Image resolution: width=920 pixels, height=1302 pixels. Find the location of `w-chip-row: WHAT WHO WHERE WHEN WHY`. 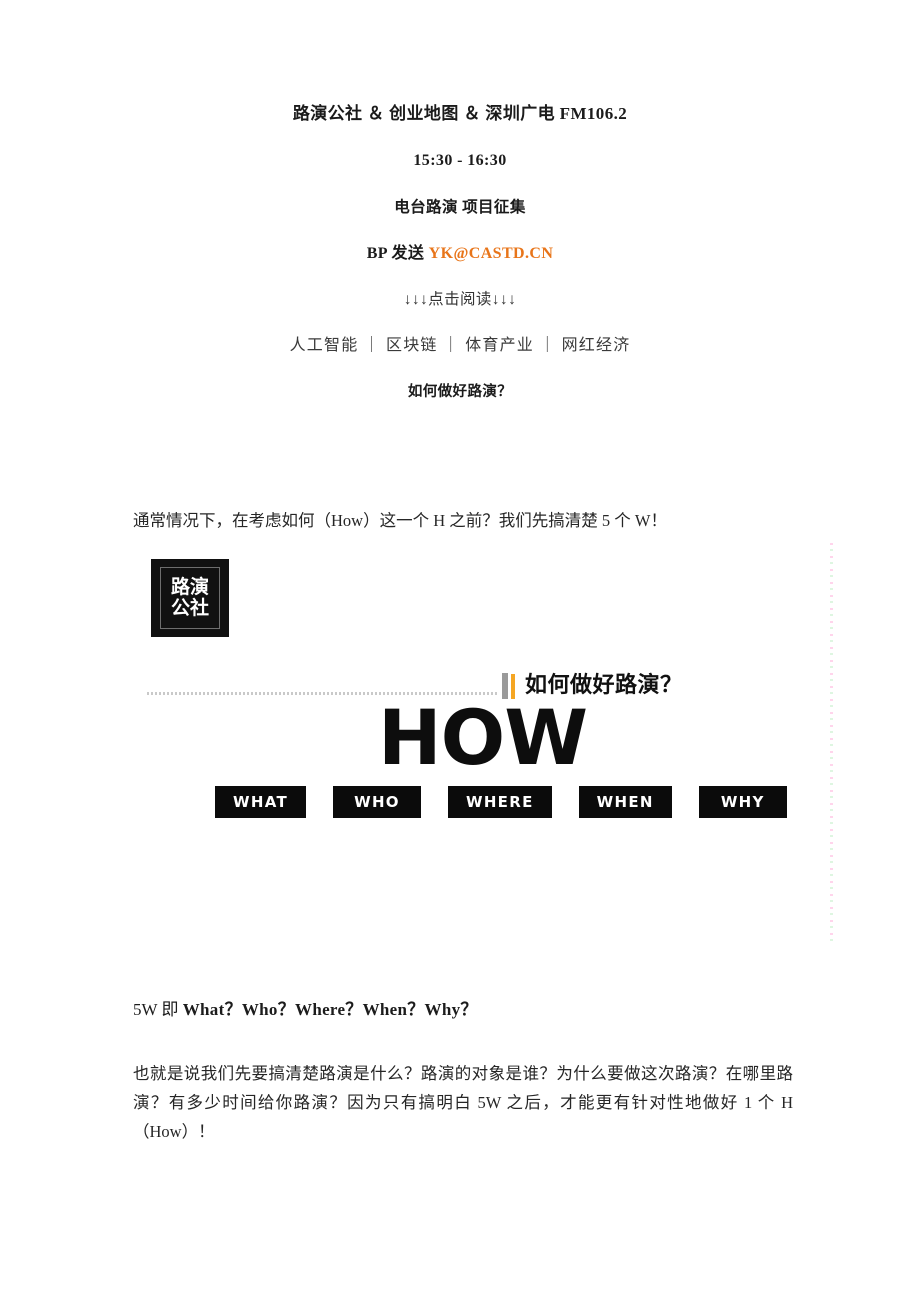

w-chip-row: WHAT WHO WHERE WHEN WHY is located at coordinates (501, 802).